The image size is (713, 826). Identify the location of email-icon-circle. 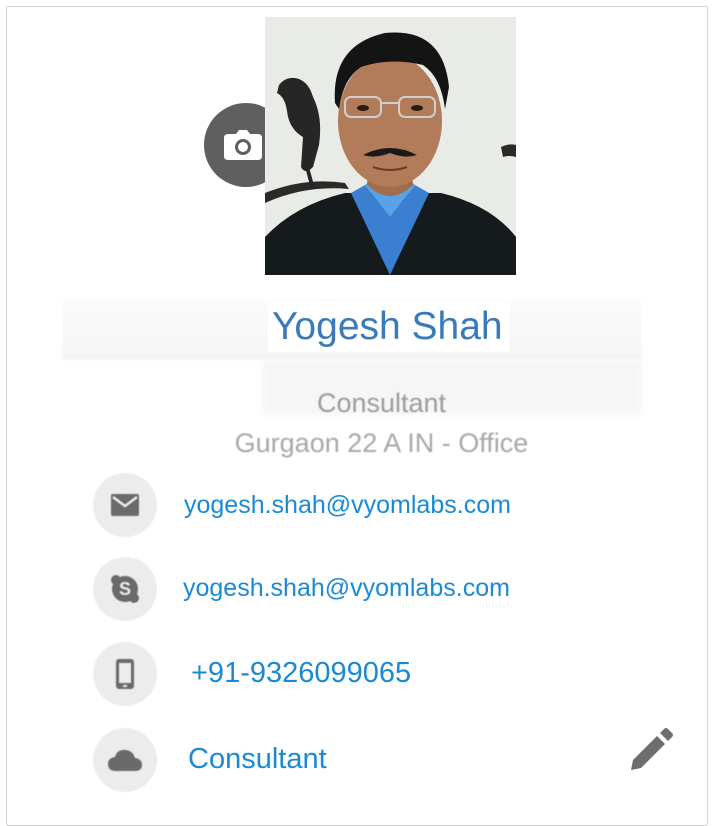
(125, 505).